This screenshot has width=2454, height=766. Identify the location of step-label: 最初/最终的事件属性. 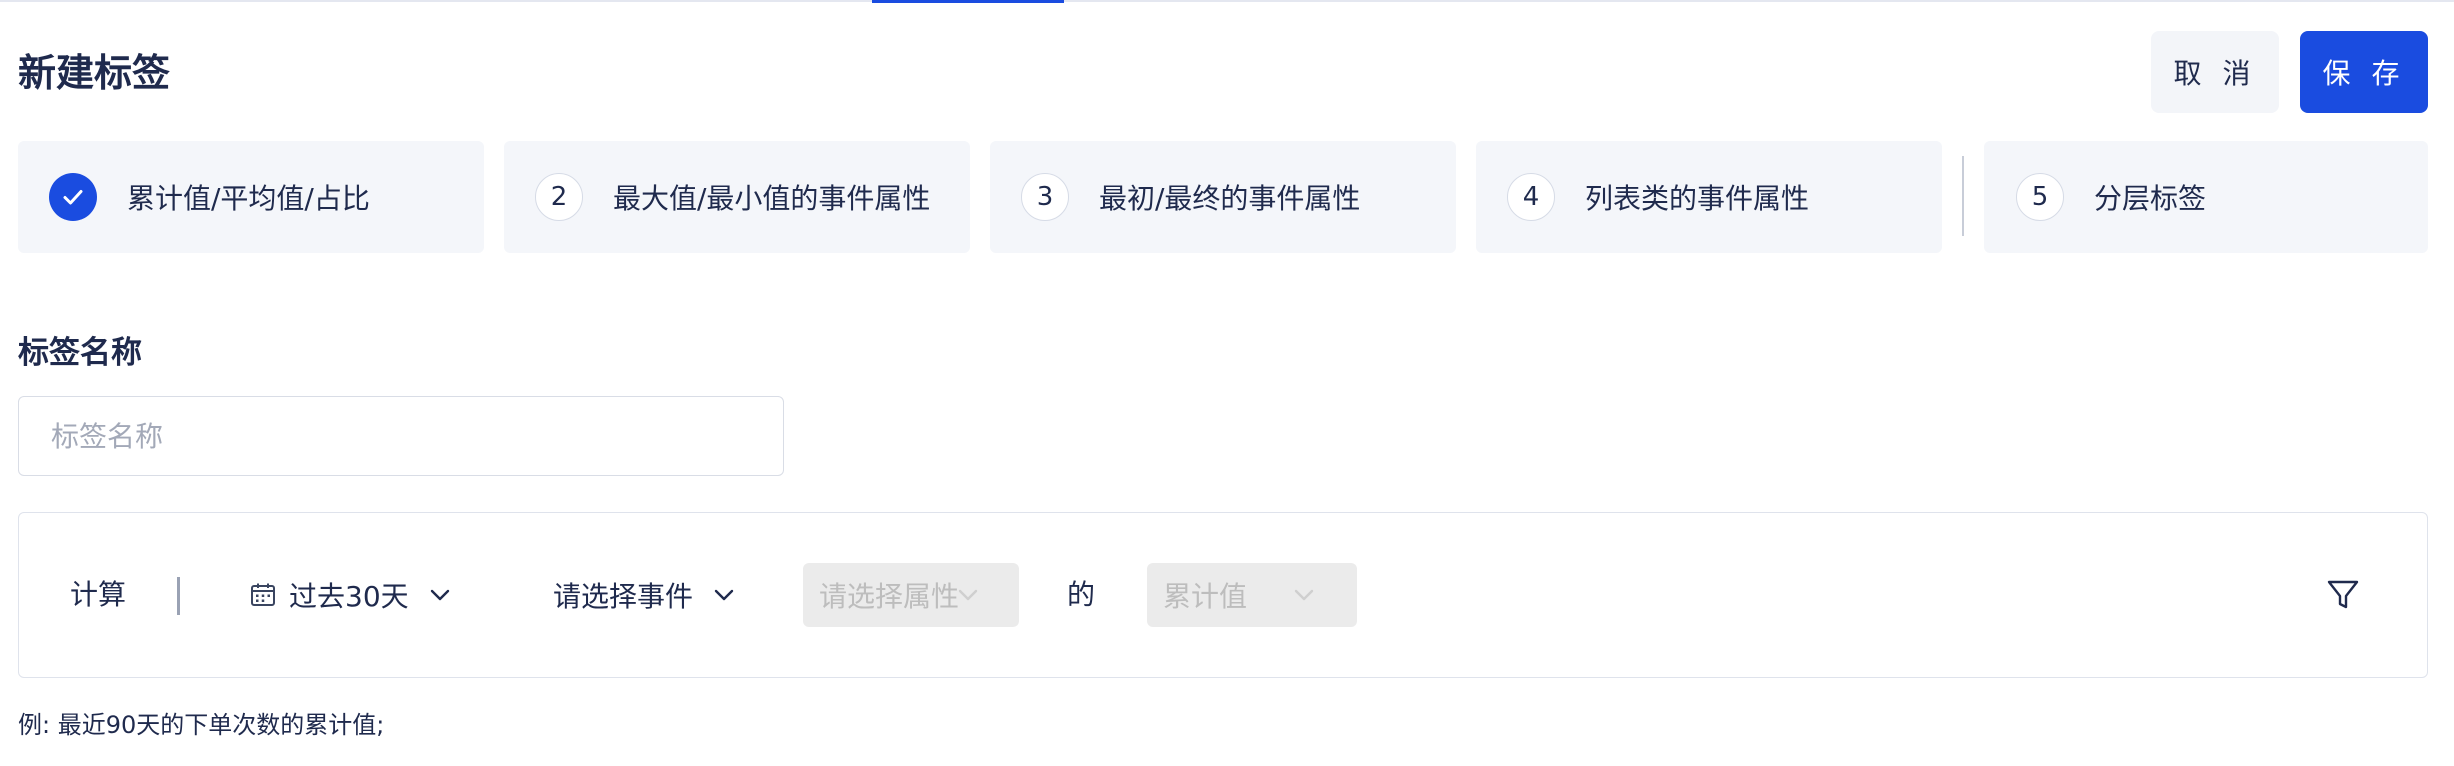
(1230, 198).